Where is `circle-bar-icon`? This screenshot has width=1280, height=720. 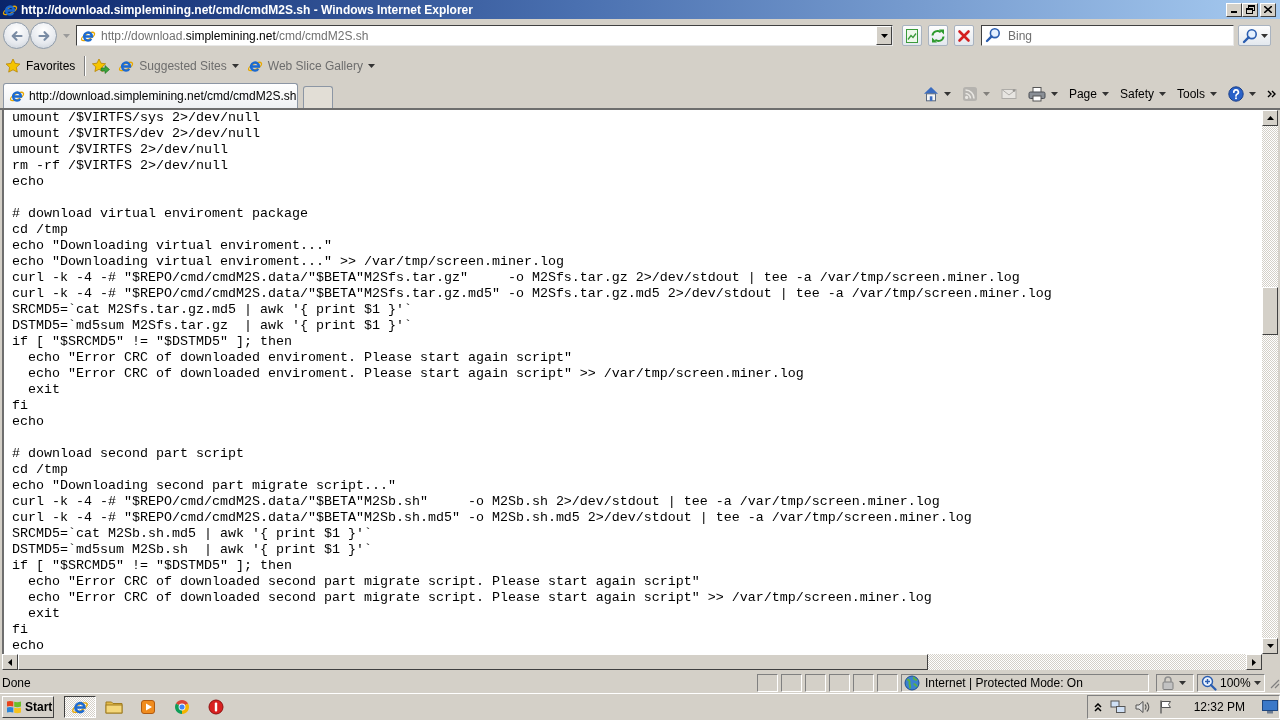 circle-bar-icon is located at coordinates (216, 707).